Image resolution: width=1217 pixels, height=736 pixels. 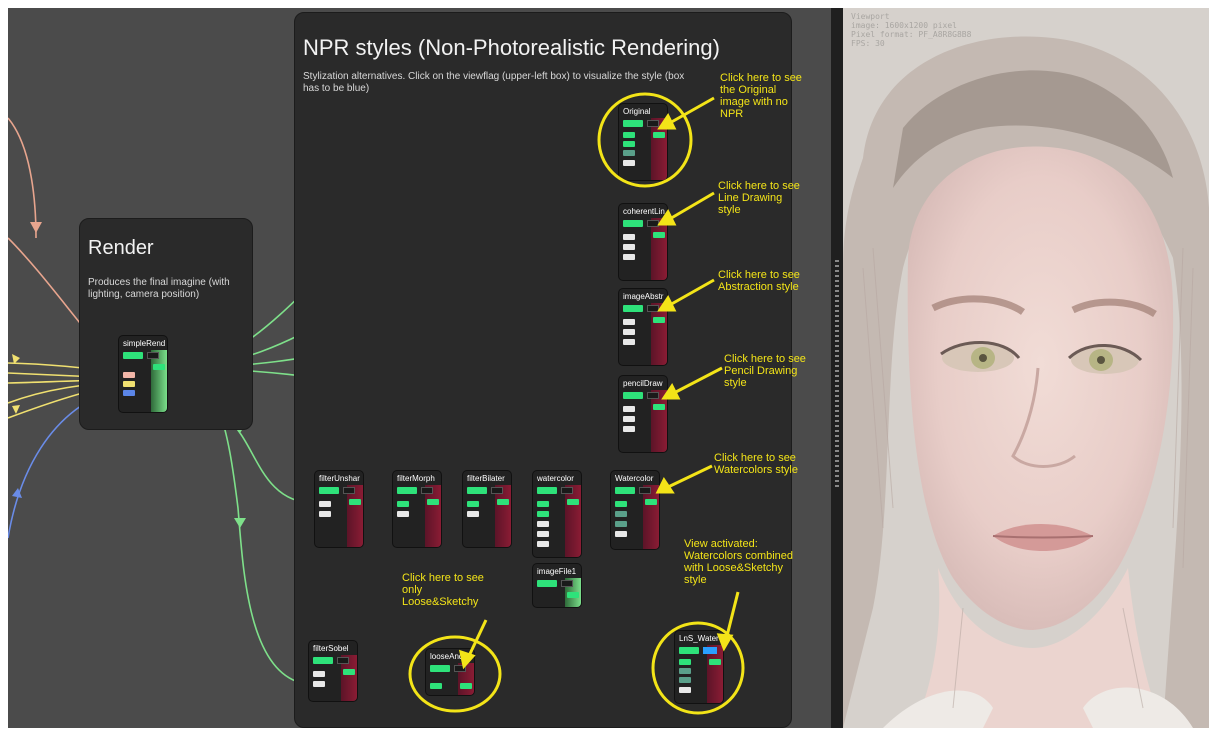 I want to click on annotation-loose-sketchy: Click here to see only Loose&Sketchy, so click(x=443, y=590).